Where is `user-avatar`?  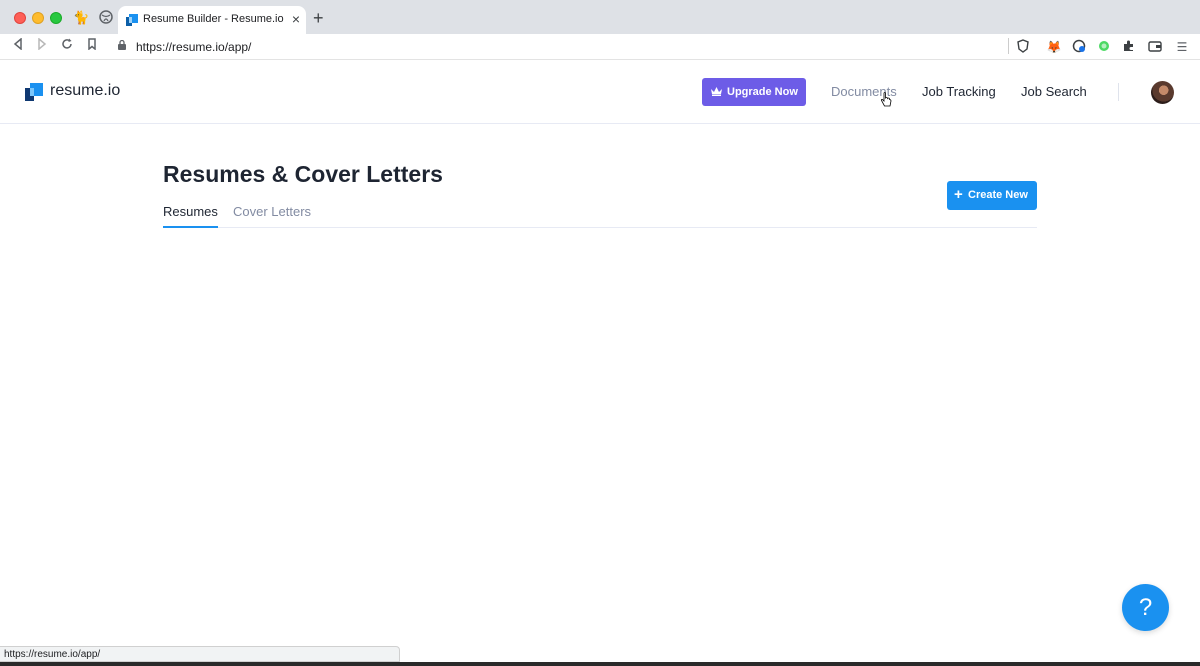 user-avatar is located at coordinates (1162, 92).